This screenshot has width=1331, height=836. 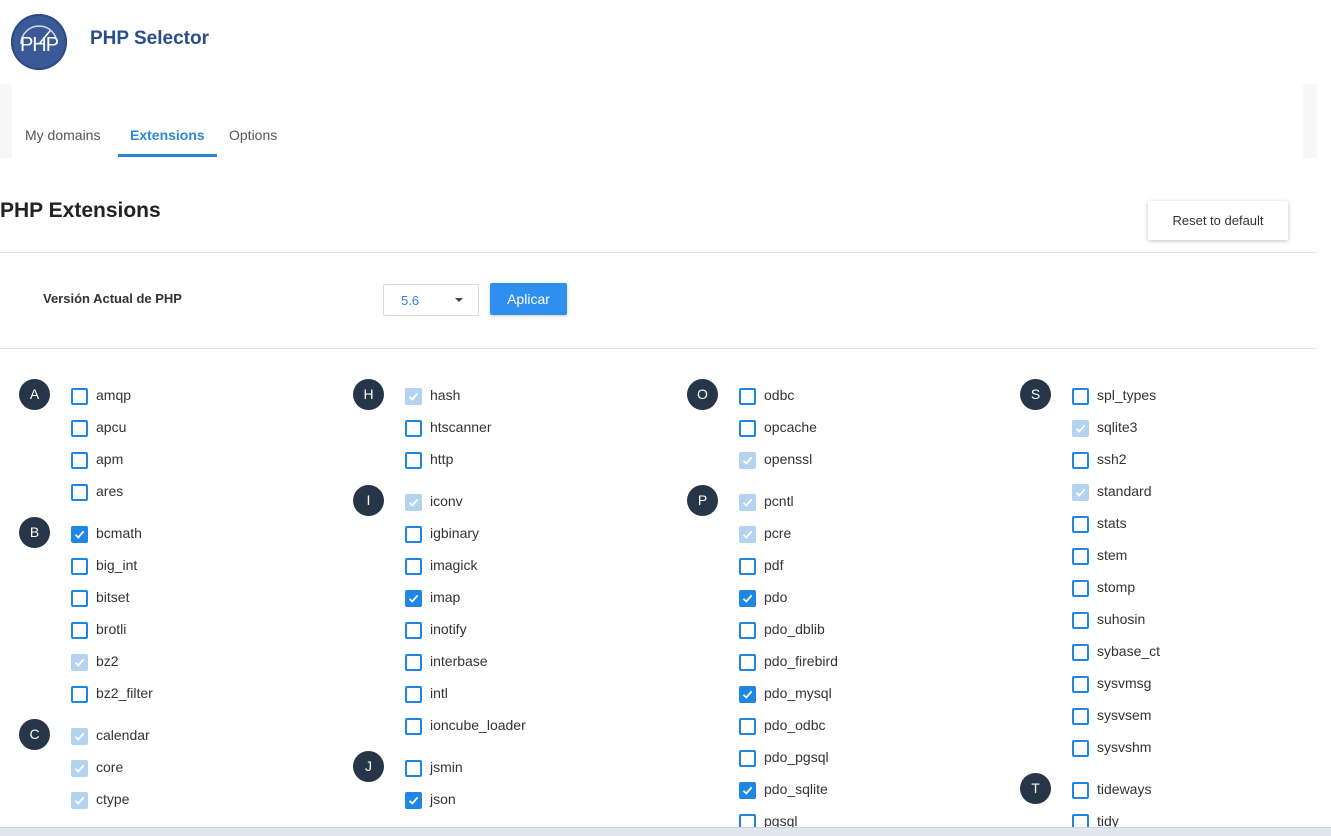 What do you see at coordinates (788, 459) in the screenshot?
I see `extension-label: openssl` at bounding box center [788, 459].